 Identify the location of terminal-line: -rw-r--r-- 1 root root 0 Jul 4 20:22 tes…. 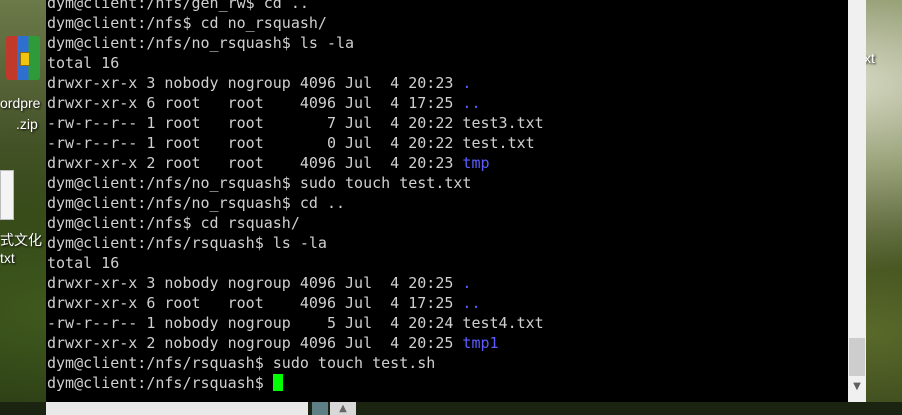
(447, 143).